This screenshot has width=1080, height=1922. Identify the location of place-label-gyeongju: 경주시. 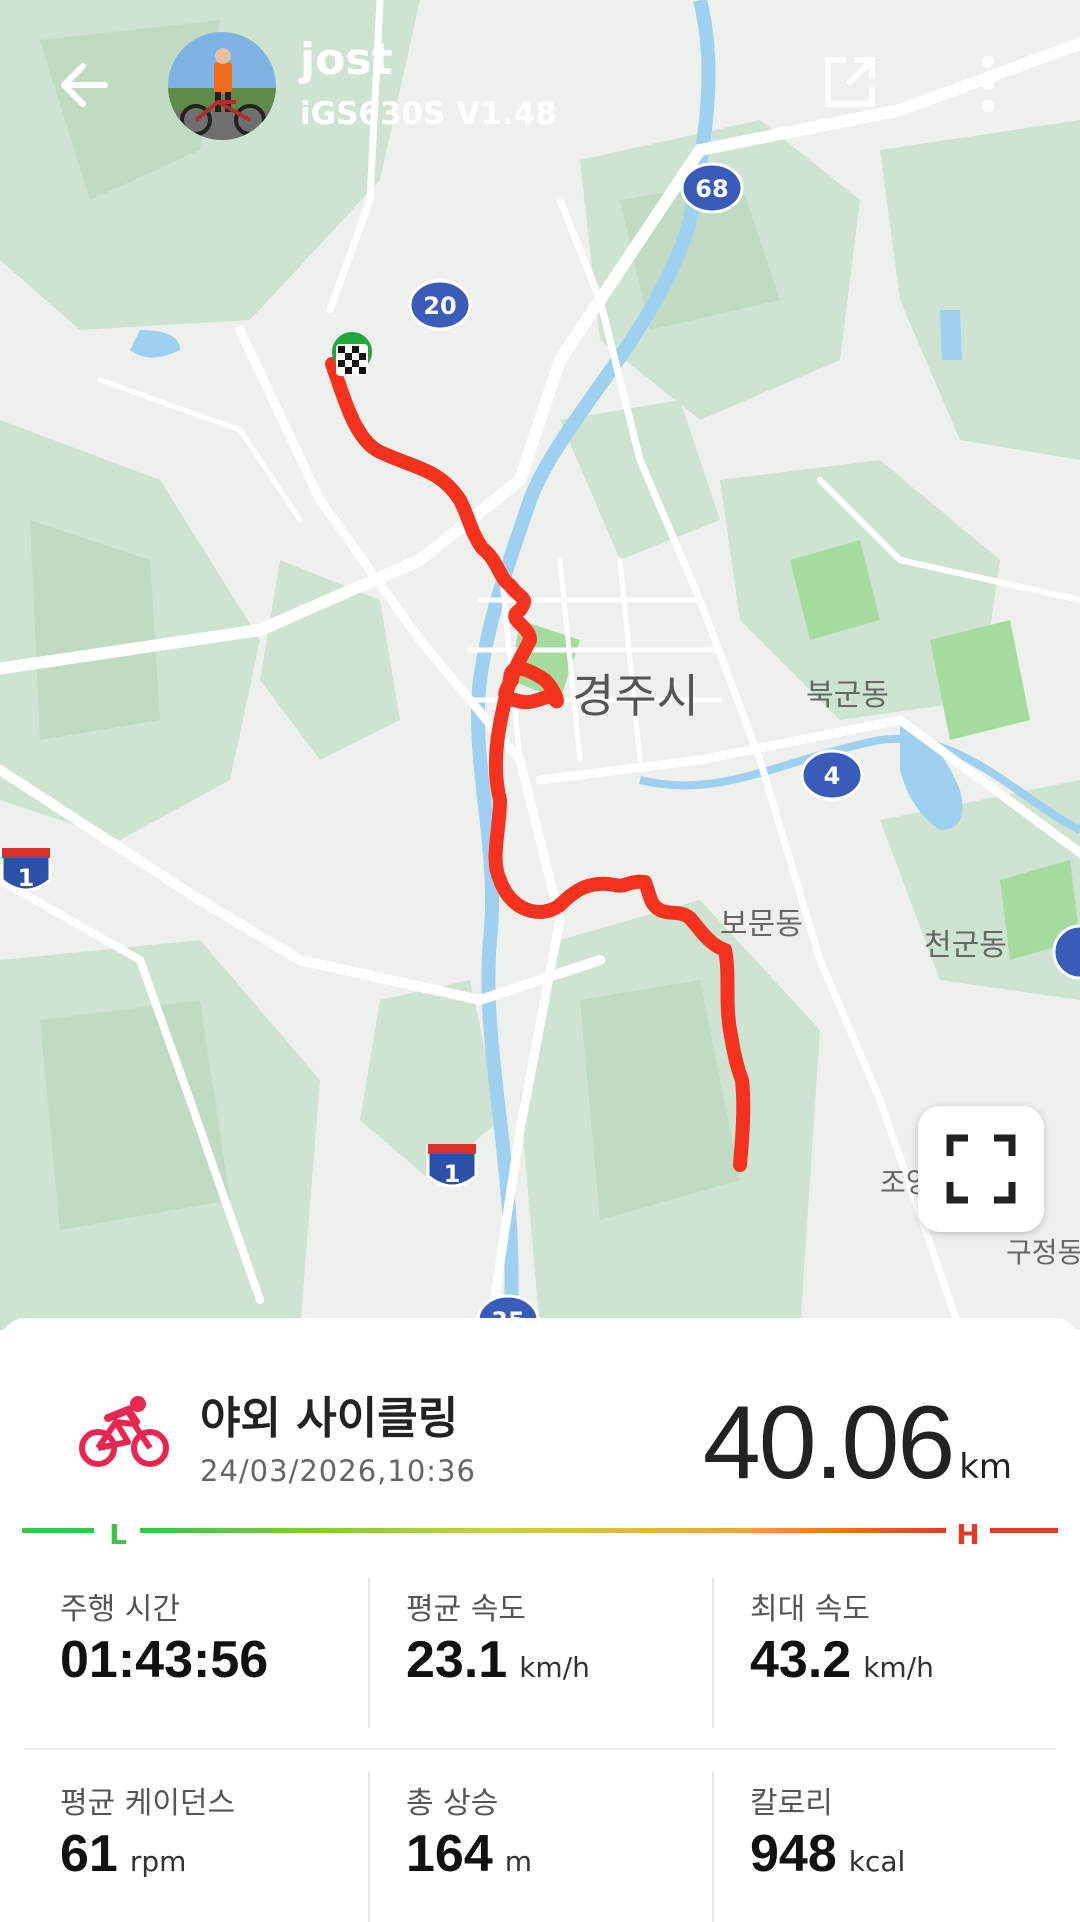
(635, 696).